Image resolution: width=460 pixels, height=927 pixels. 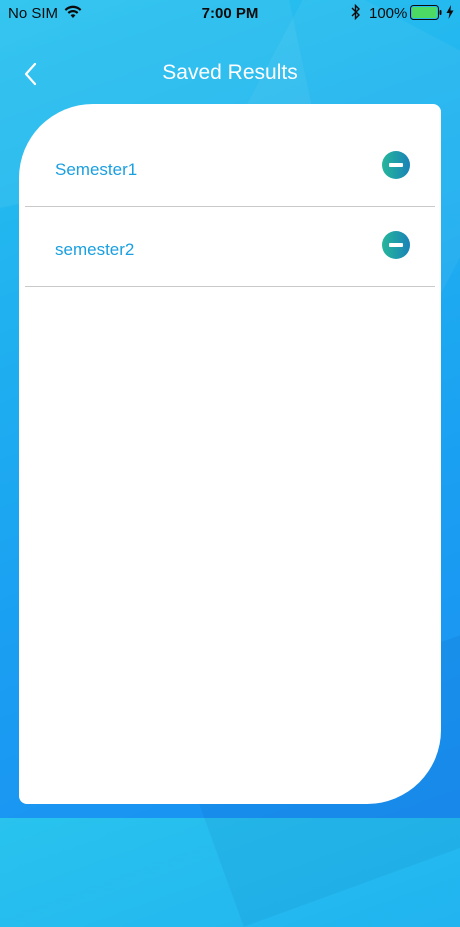 I want to click on bluetooth-icon, so click(x=355, y=12).